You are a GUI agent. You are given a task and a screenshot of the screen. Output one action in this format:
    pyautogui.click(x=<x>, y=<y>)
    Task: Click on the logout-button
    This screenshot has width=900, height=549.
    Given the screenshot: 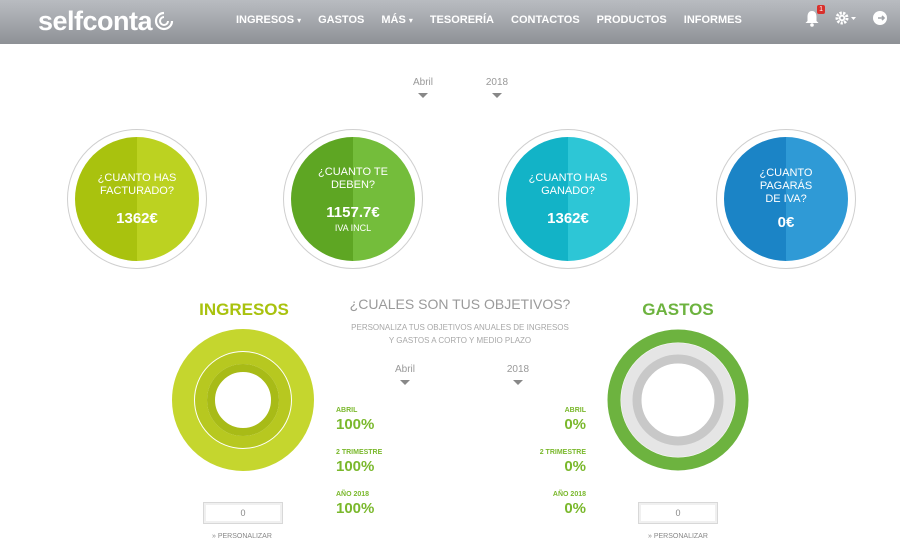 What is the action you would take?
    pyautogui.click(x=880, y=20)
    